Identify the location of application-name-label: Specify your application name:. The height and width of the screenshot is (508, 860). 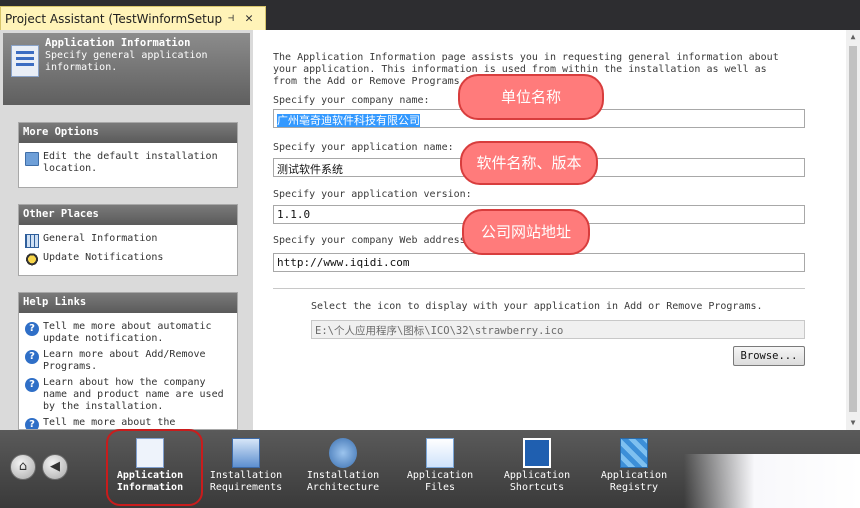
(363, 147).